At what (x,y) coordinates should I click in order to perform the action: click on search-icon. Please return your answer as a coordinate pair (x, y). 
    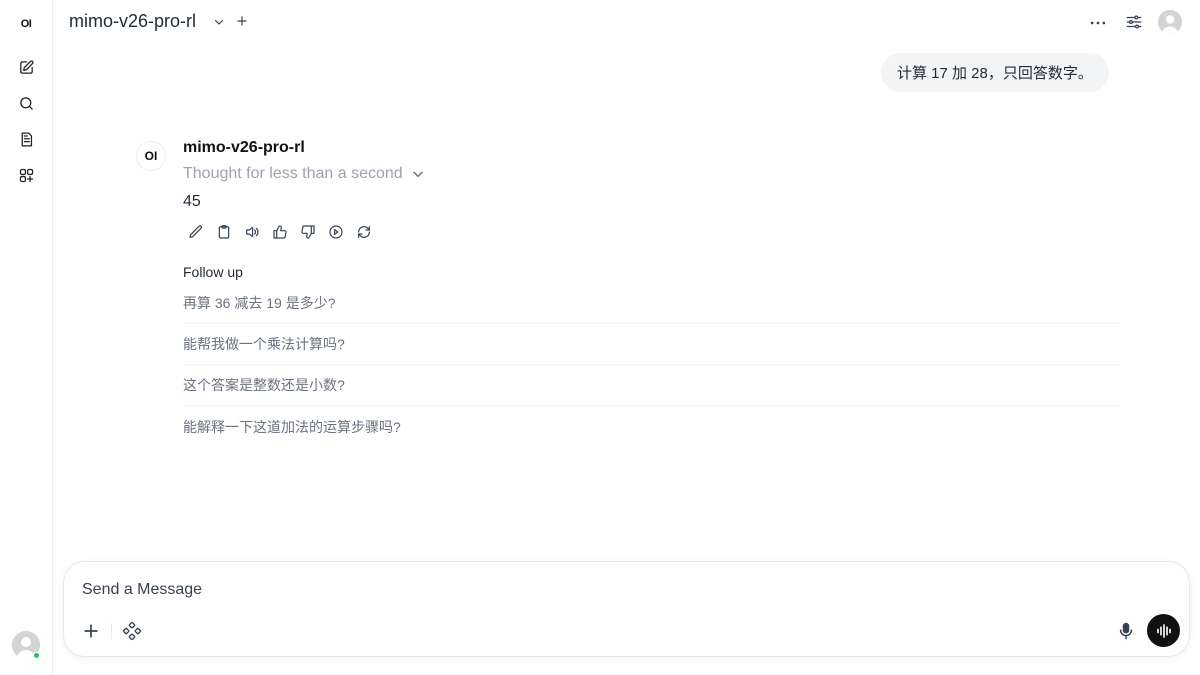
    Looking at the image, I should click on (26, 103).